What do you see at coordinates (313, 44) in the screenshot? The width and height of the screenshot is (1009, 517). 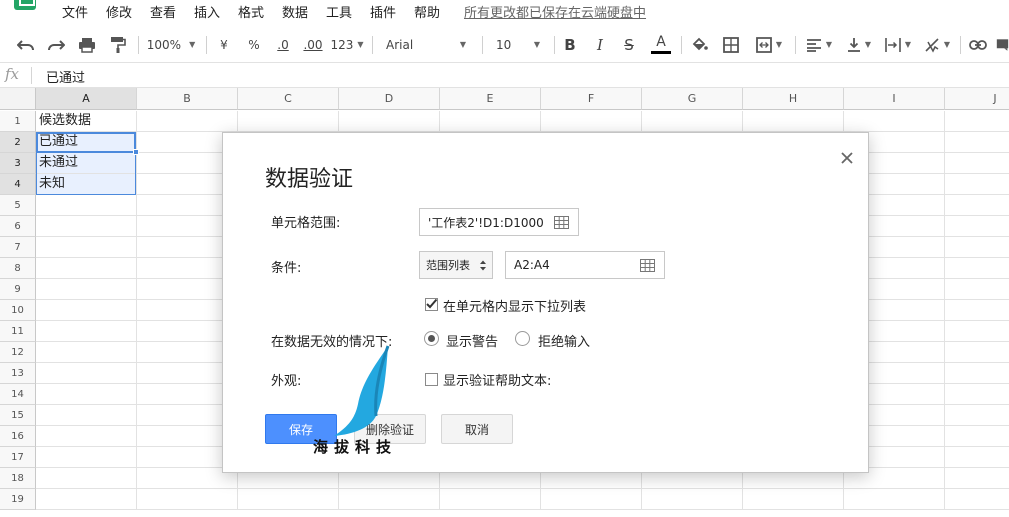 I see `increase-decimals-button: .00` at bounding box center [313, 44].